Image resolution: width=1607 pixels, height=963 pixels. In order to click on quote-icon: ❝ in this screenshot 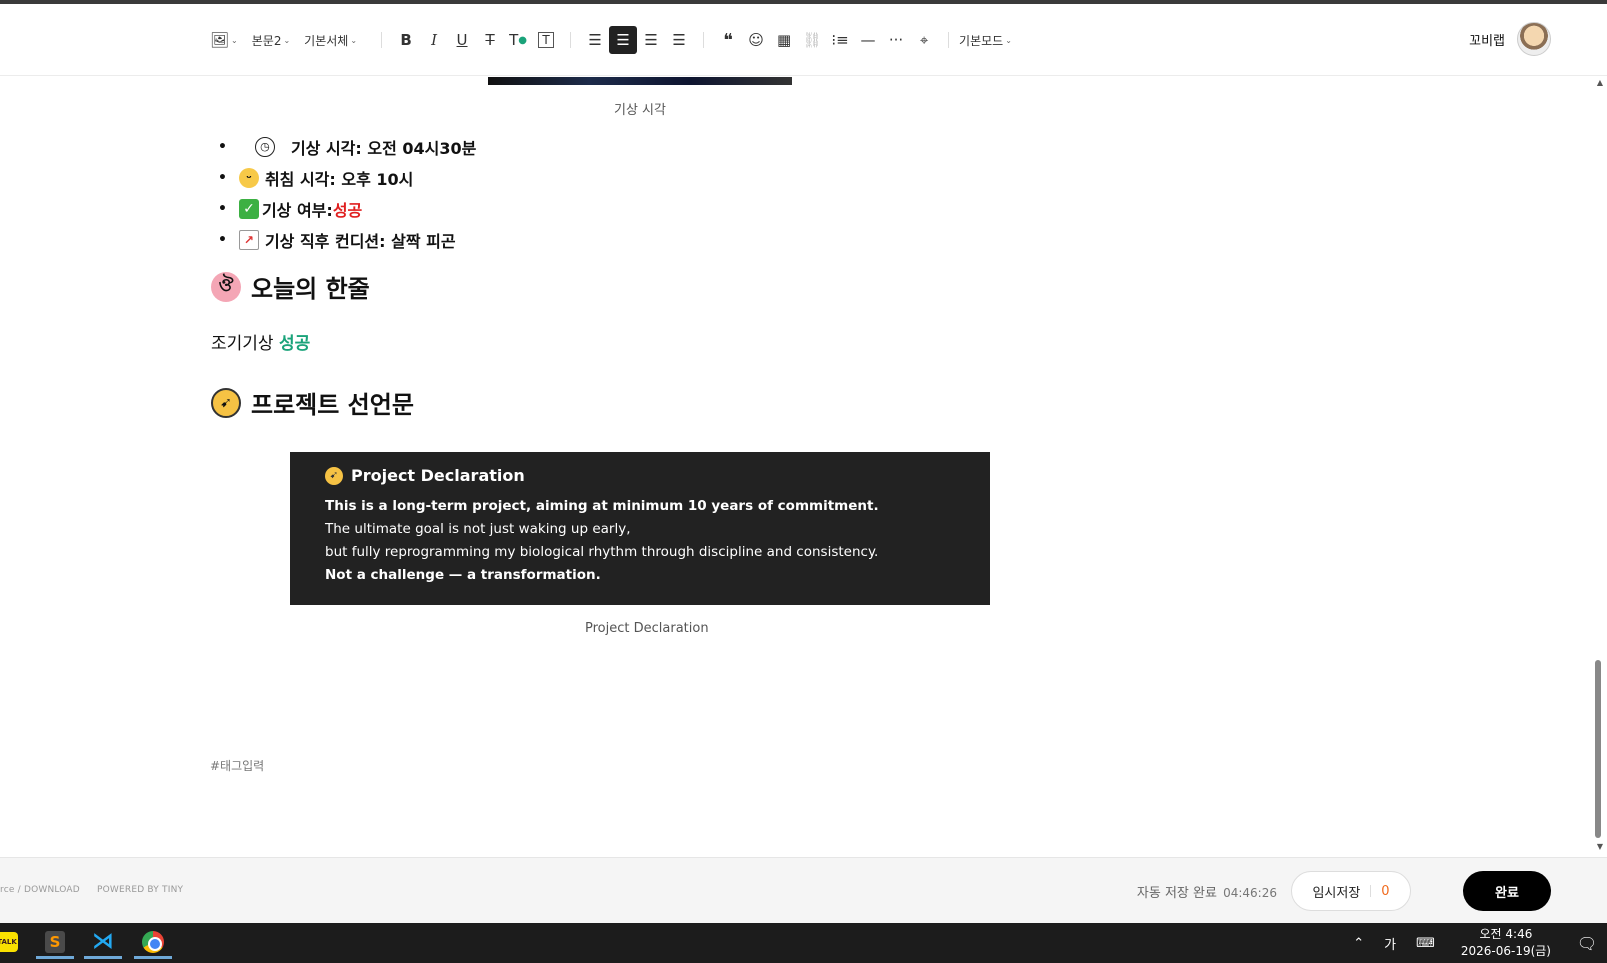, I will do `click(728, 40)`.